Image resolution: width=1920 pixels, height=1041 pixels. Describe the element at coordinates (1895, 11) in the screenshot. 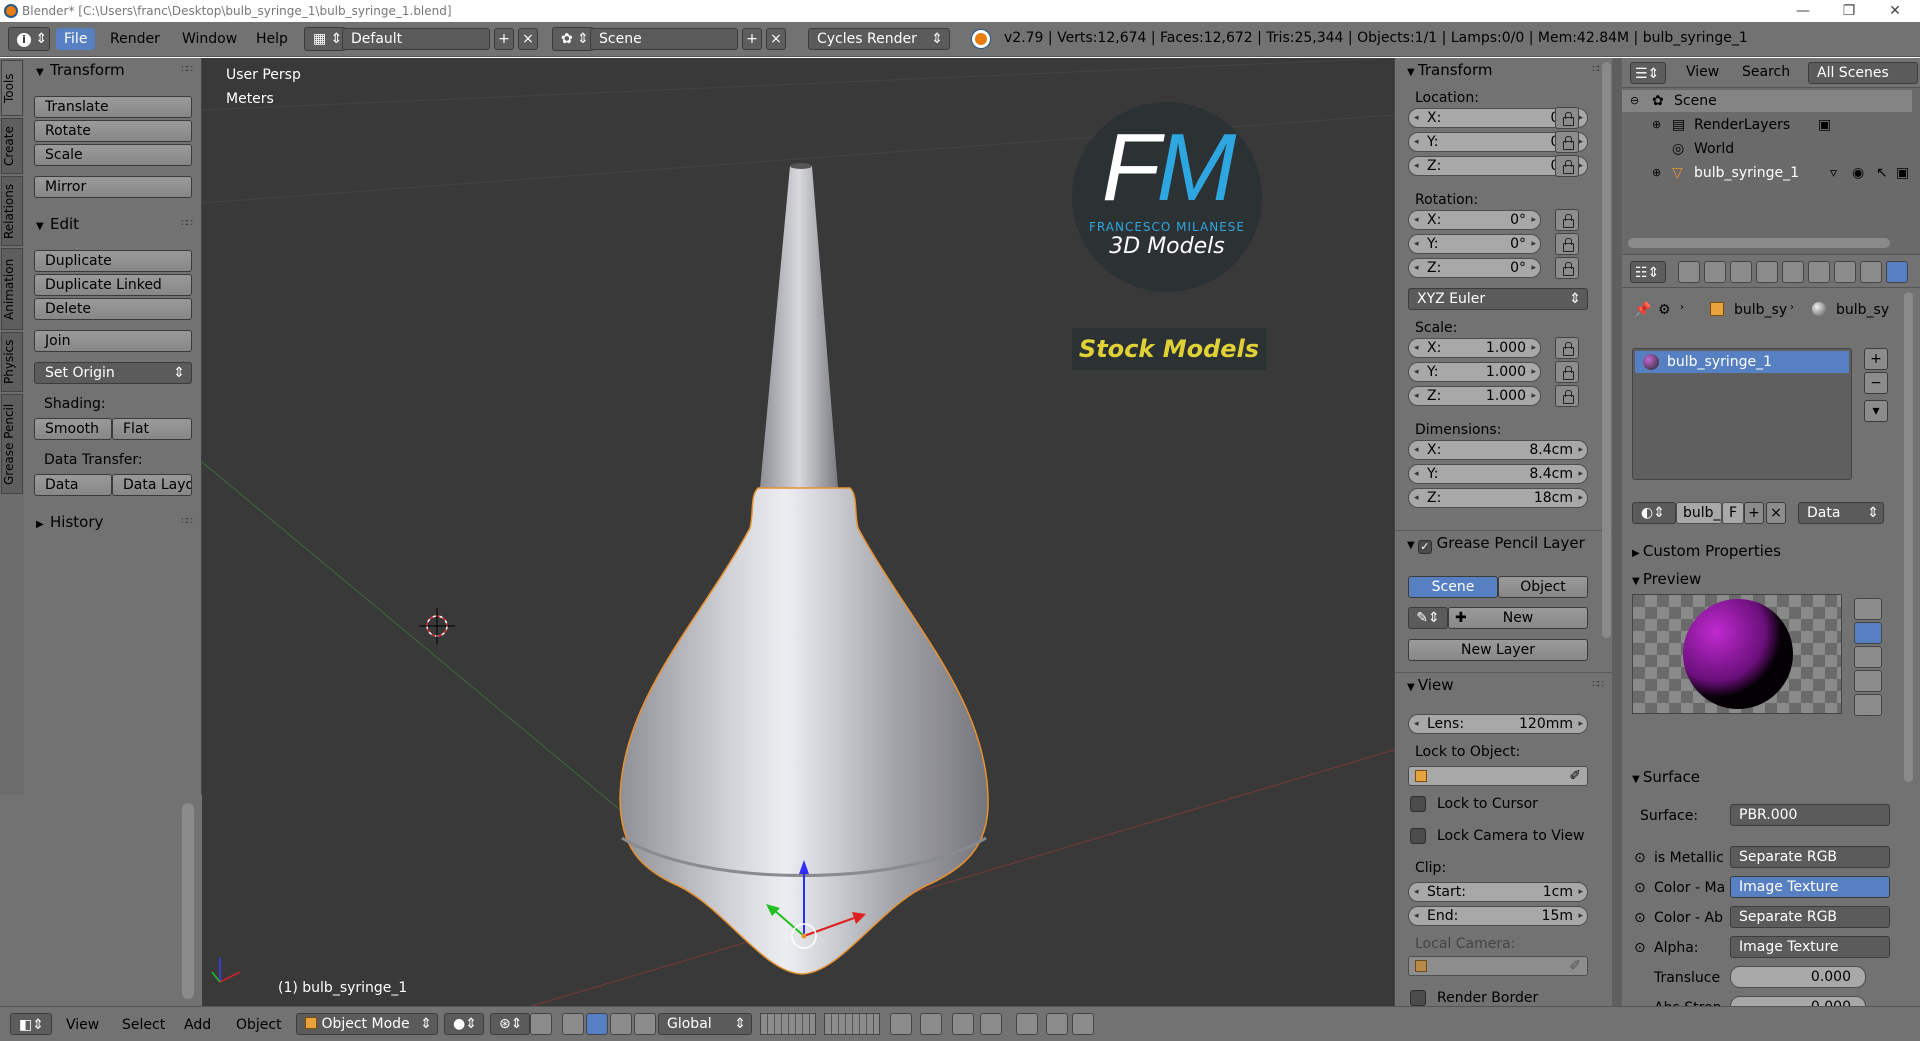

I see `close-button: ✕` at that location.